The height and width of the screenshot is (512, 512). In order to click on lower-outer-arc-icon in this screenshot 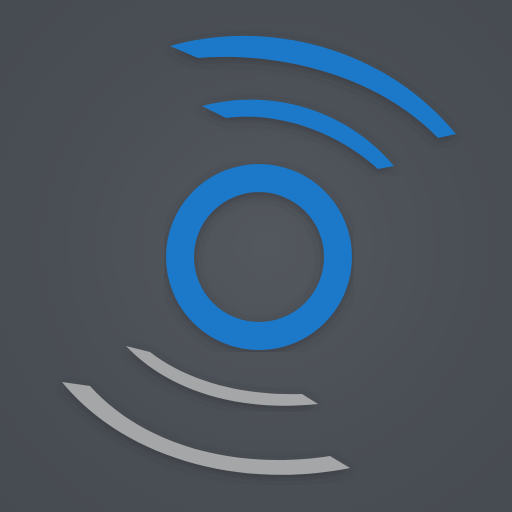, I will do `click(206, 428)`.